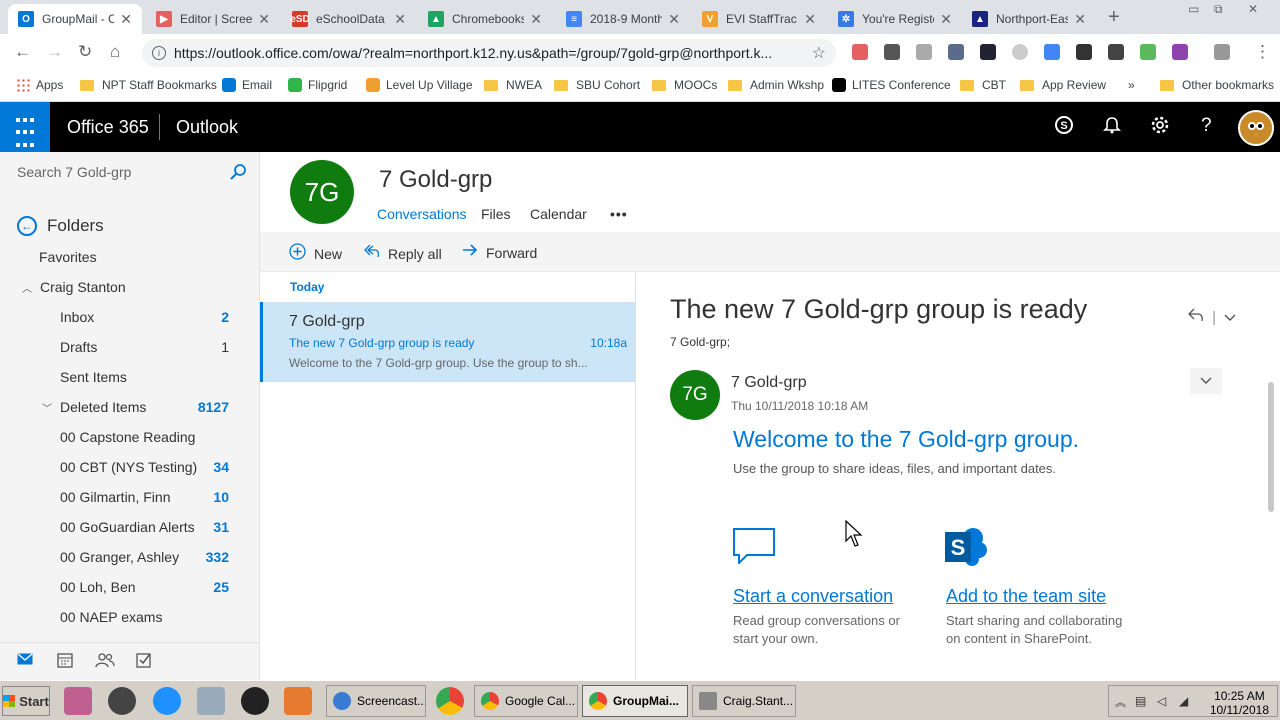 The width and height of the screenshot is (1280, 720). What do you see at coordinates (983, 85) in the screenshot?
I see `bookmark-item: CBT` at bounding box center [983, 85].